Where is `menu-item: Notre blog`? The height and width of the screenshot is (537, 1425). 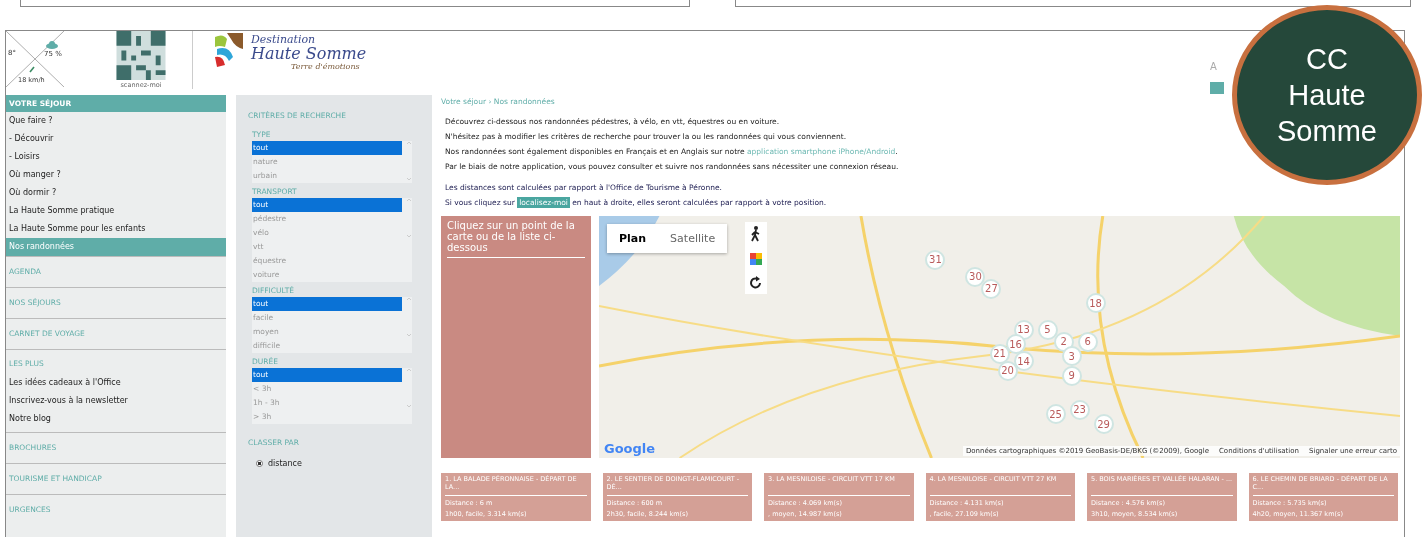 menu-item: Notre blog is located at coordinates (116, 419).